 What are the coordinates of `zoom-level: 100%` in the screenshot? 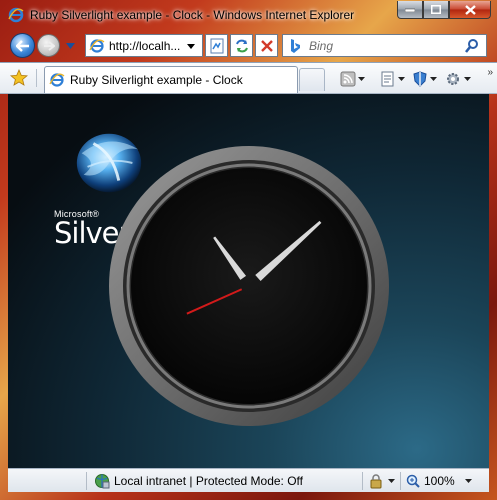 It's located at (439, 481).